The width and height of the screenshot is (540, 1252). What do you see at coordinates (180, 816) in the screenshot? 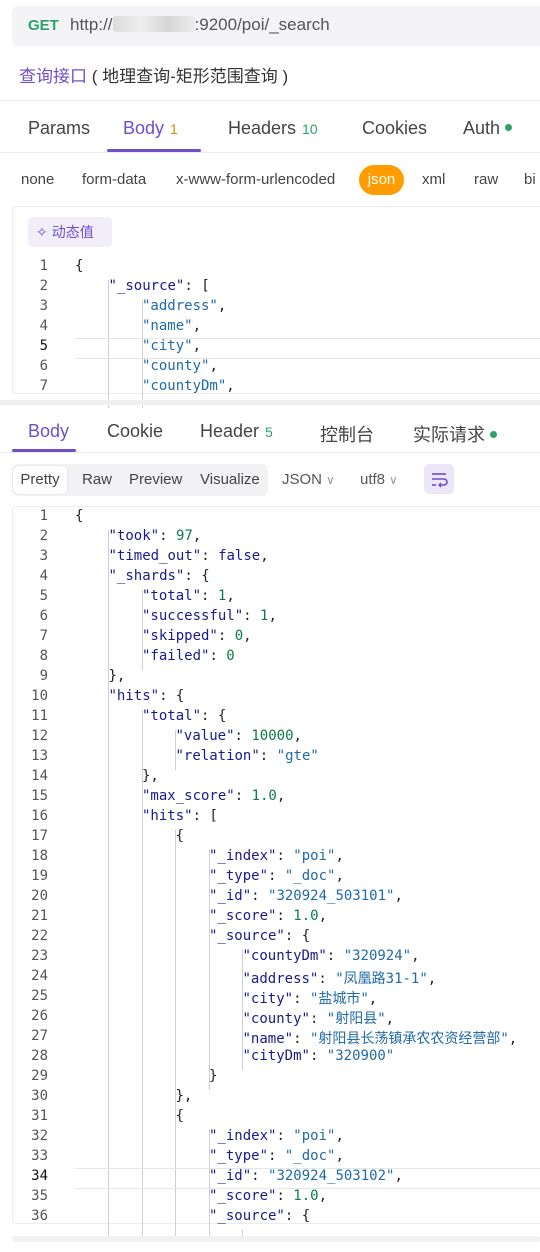
I see `code-line: "hits": [` at bounding box center [180, 816].